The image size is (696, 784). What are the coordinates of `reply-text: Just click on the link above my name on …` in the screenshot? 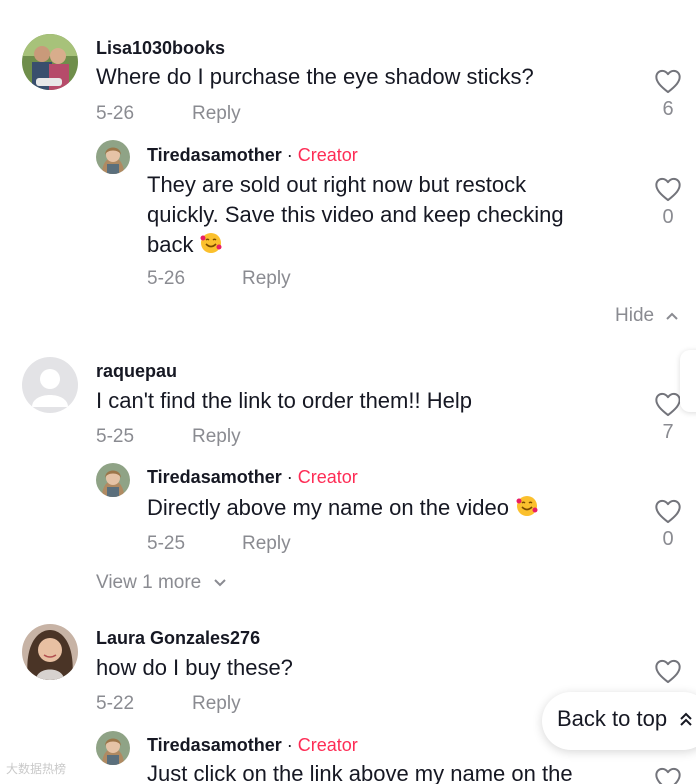 It's located at (360, 772).